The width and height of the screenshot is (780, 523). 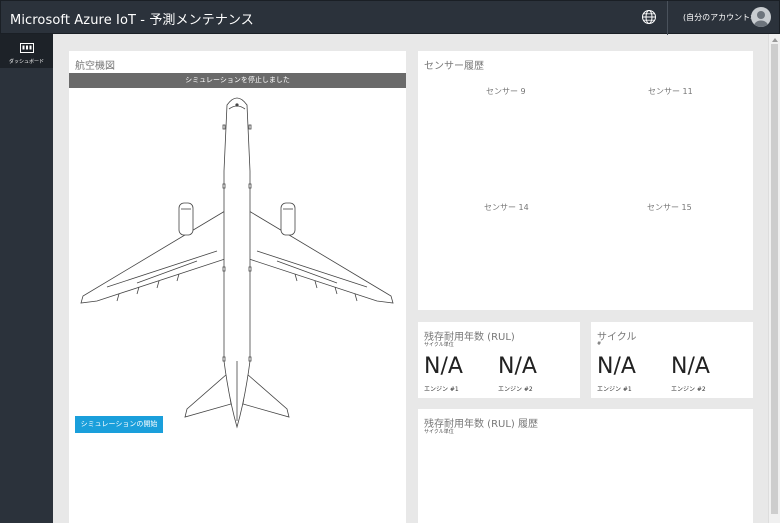 What do you see at coordinates (506, 207) in the screenshot?
I see `sensor-14-label: センサー 14` at bounding box center [506, 207].